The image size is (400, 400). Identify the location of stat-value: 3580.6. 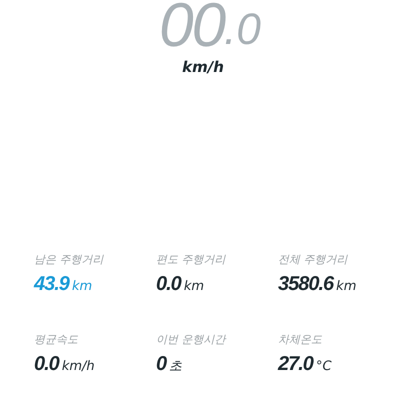
(306, 284).